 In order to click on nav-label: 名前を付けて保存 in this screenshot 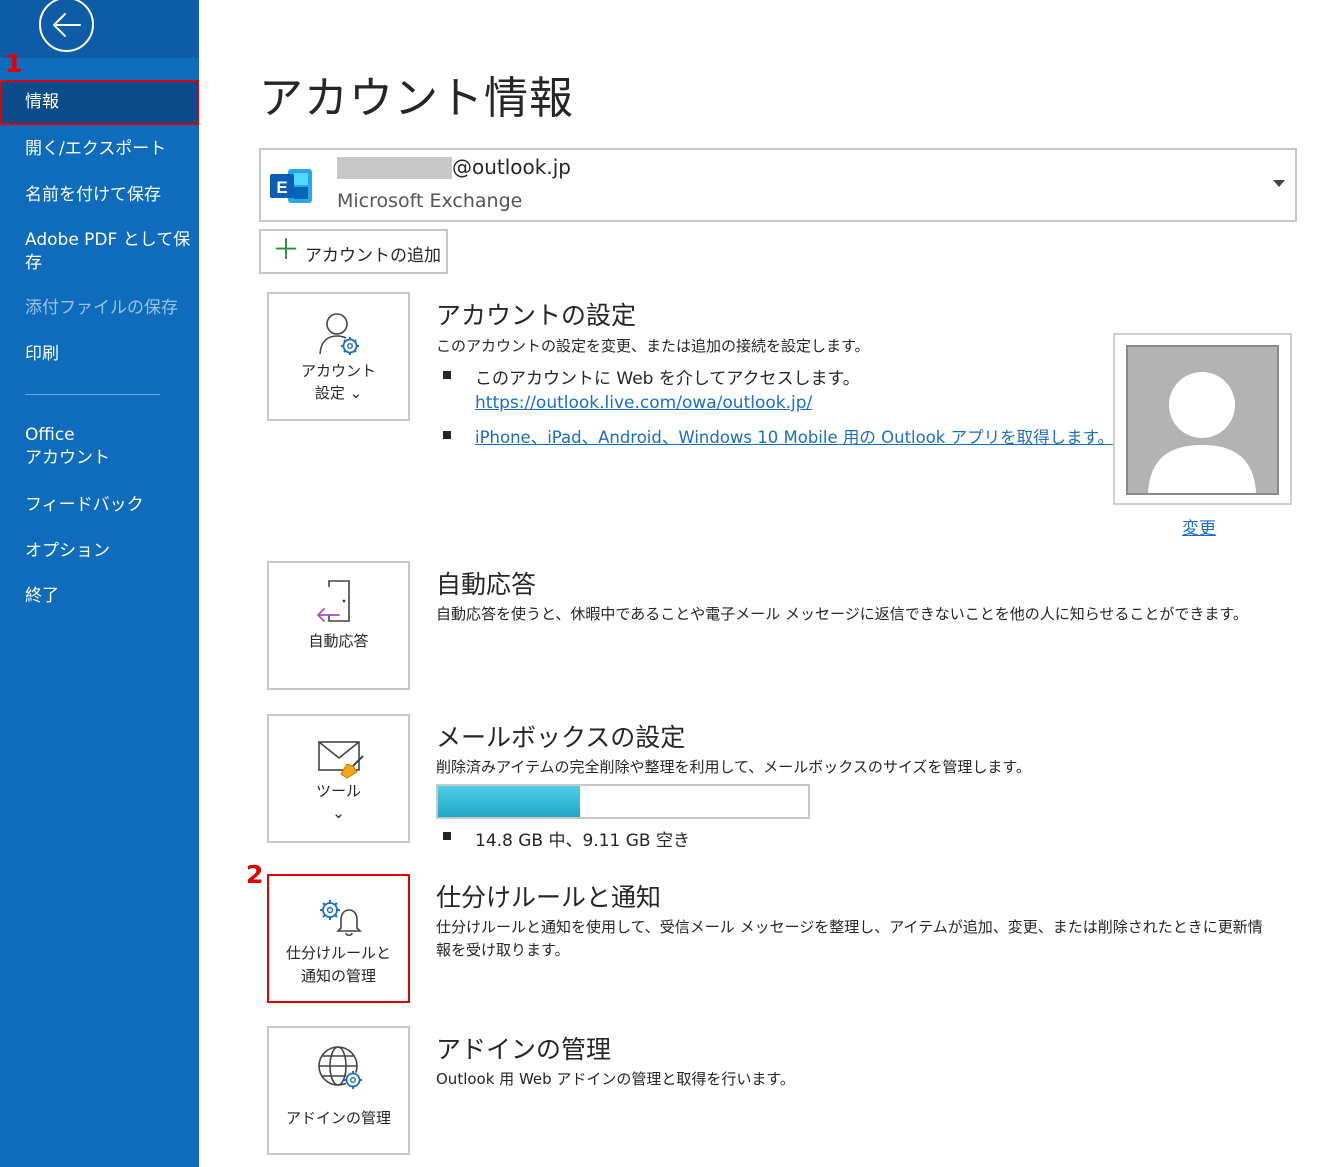, I will do `click(93, 195)`.